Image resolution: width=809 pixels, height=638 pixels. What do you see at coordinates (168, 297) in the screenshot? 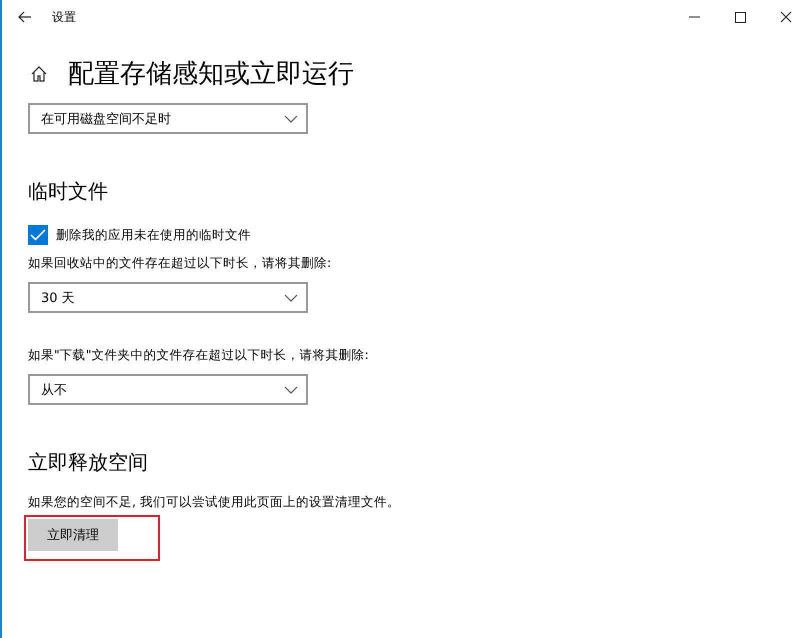
I see `dropdown: 30 天` at bounding box center [168, 297].